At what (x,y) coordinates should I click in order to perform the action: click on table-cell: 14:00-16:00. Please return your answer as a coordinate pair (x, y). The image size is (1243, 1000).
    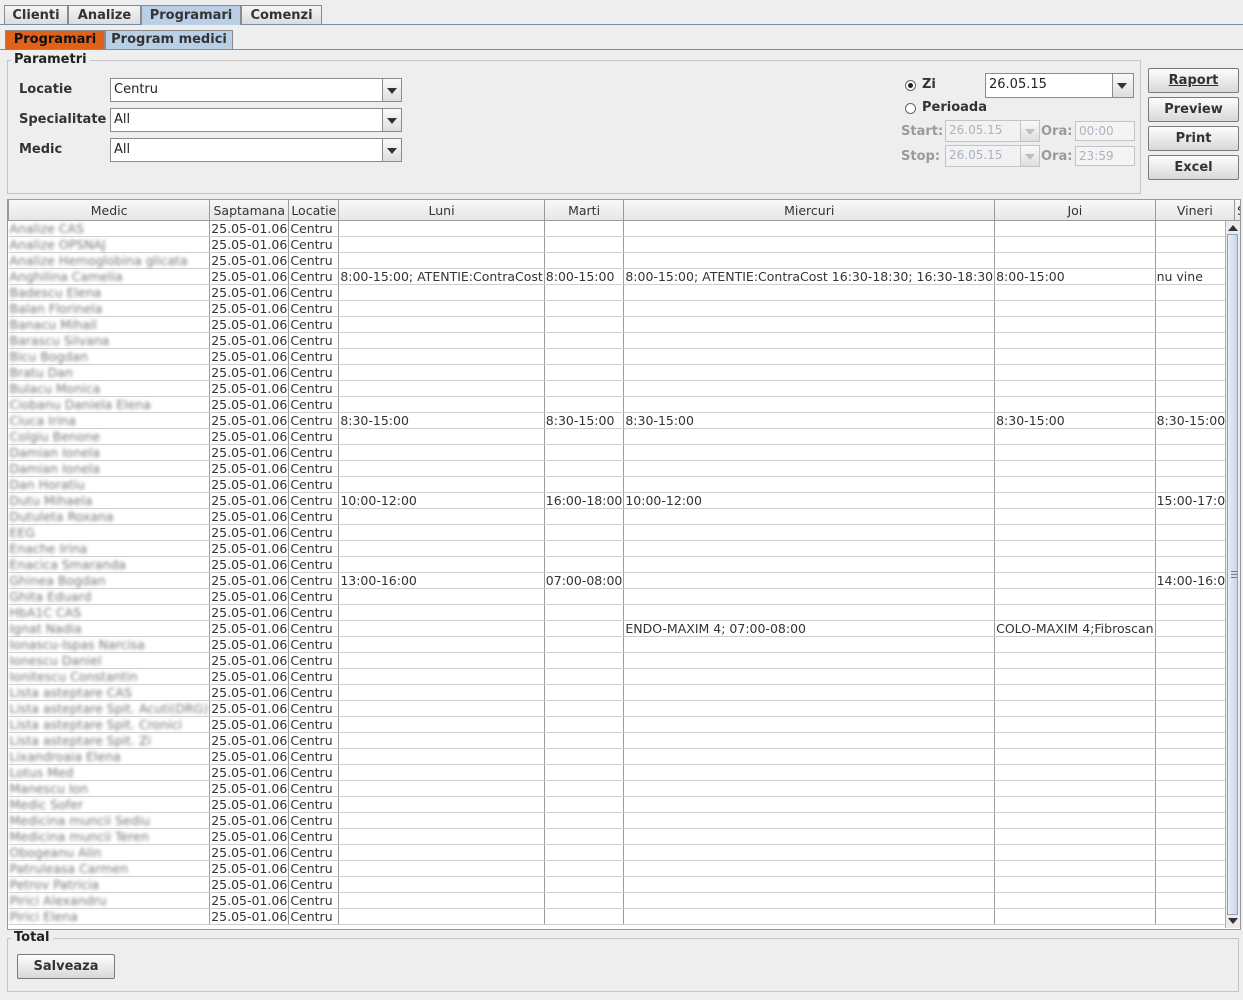
    Looking at the image, I should click on (1195, 580).